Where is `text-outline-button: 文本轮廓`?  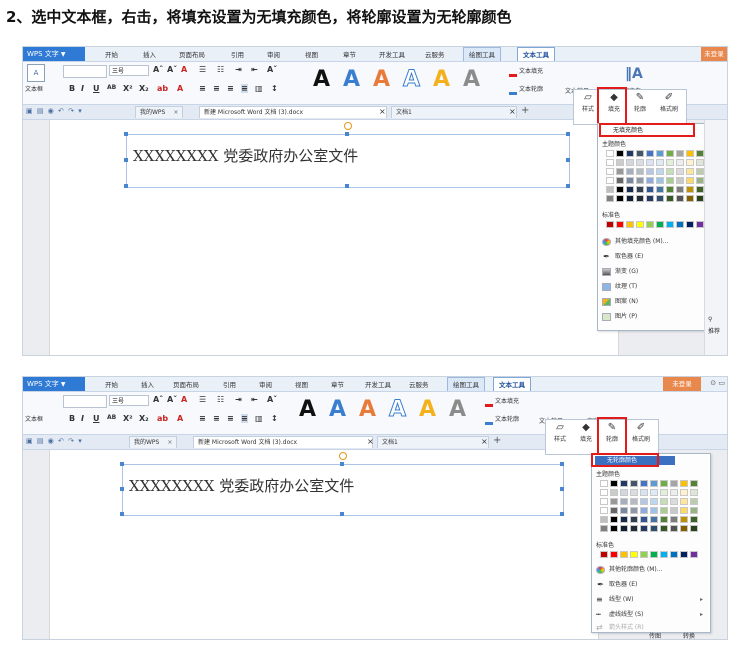 text-outline-button: 文本轮廓 is located at coordinates (502, 419).